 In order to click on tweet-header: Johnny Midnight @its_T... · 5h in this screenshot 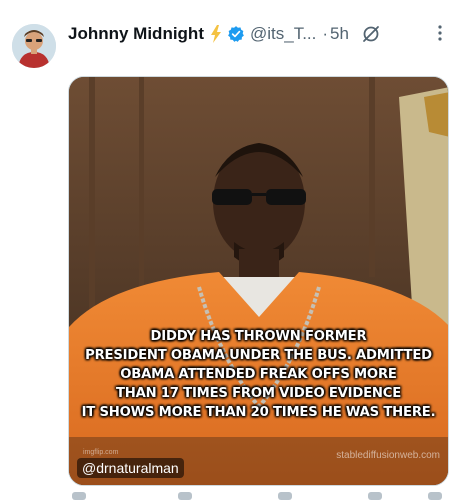, I will do `click(261, 34)`.